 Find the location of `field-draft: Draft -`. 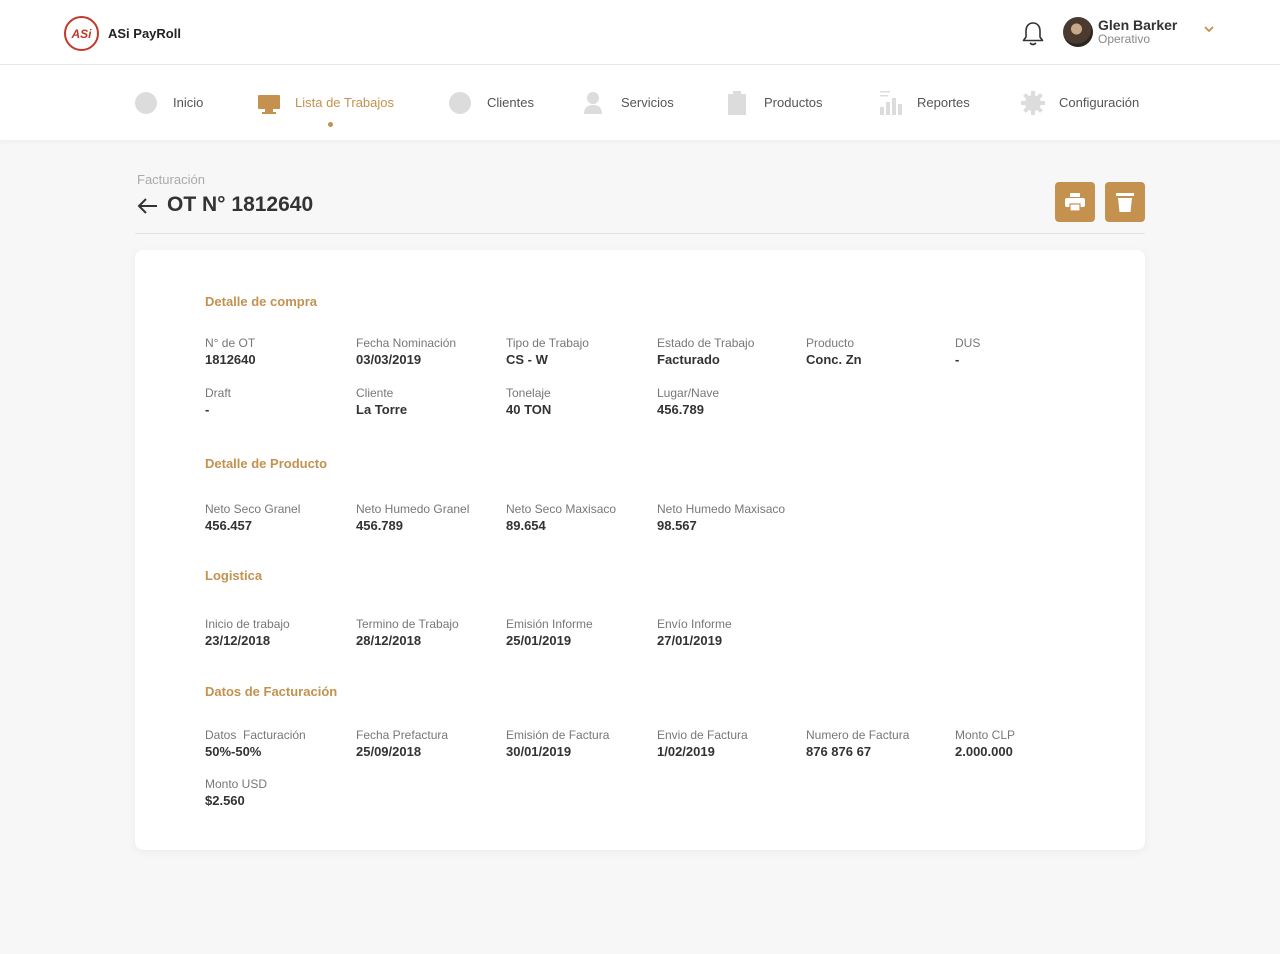

field-draft: Draft - is located at coordinates (280, 402).